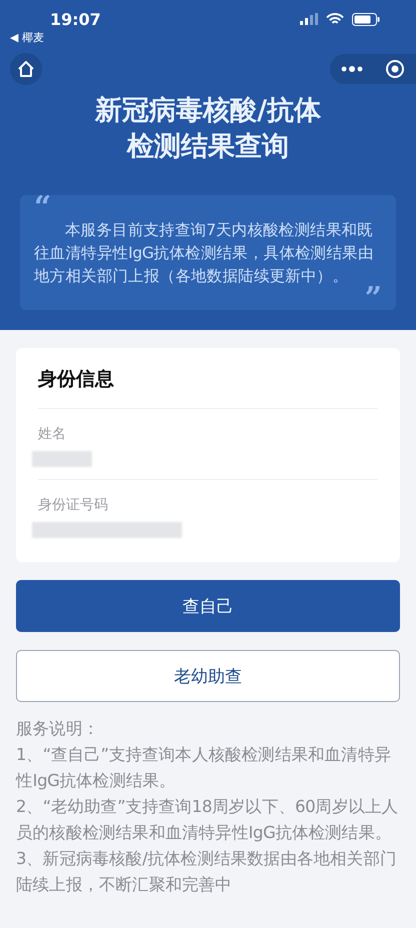 This screenshot has height=928, width=416. I want to click on field-label: 身份证号码, so click(73, 505).